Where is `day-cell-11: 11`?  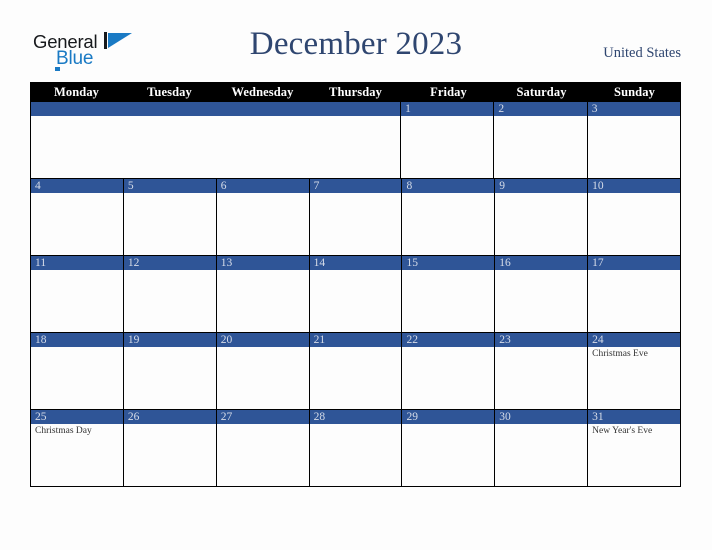
day-cell-11: 11 is located at coordinates (76, 294).